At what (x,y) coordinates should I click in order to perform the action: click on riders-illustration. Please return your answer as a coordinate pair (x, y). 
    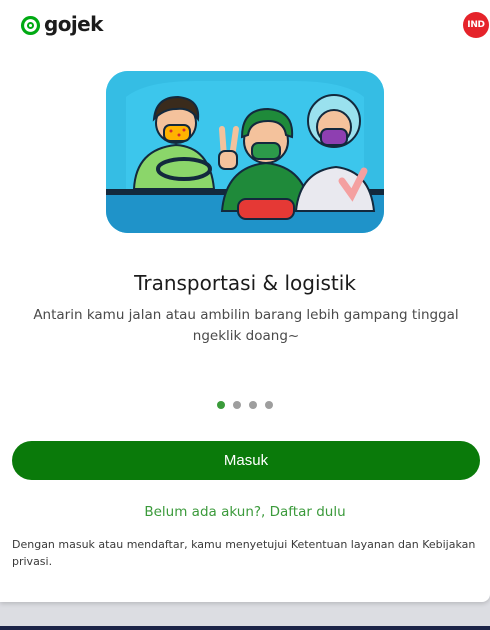
    Looking at the image, I should click on (245, 152).